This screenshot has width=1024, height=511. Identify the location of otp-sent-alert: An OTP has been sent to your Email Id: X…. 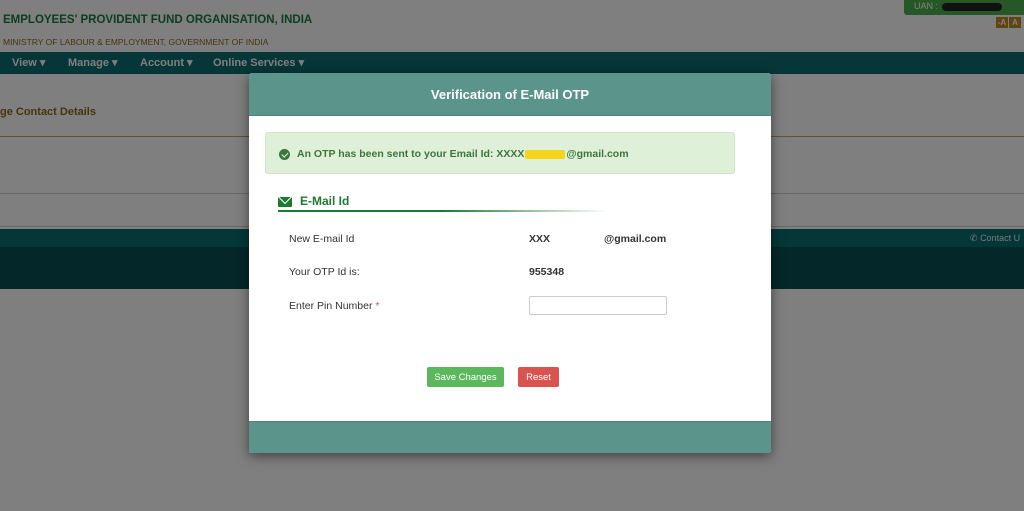
(500, 153).